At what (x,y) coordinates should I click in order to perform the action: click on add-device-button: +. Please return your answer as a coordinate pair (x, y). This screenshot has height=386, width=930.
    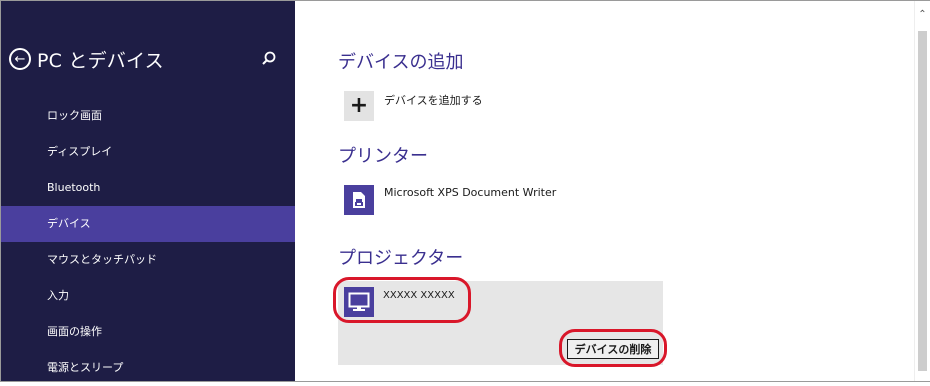
    Looking at the image, I should click on (359, 106).